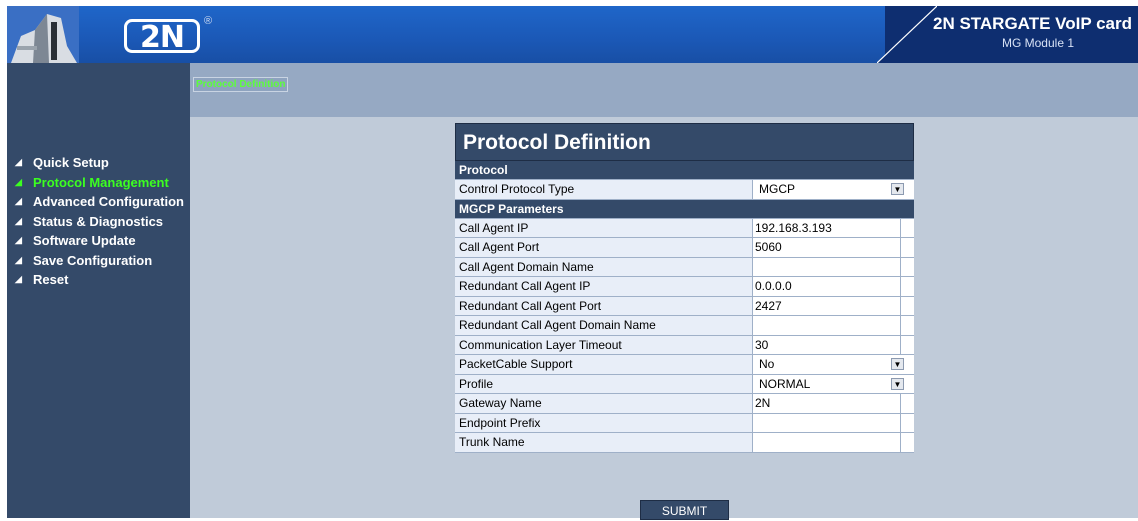 The width and height of the screenshot is (1138, 521). I want to click on sidebar-item-label: Save Configuration, so click(93, 260).